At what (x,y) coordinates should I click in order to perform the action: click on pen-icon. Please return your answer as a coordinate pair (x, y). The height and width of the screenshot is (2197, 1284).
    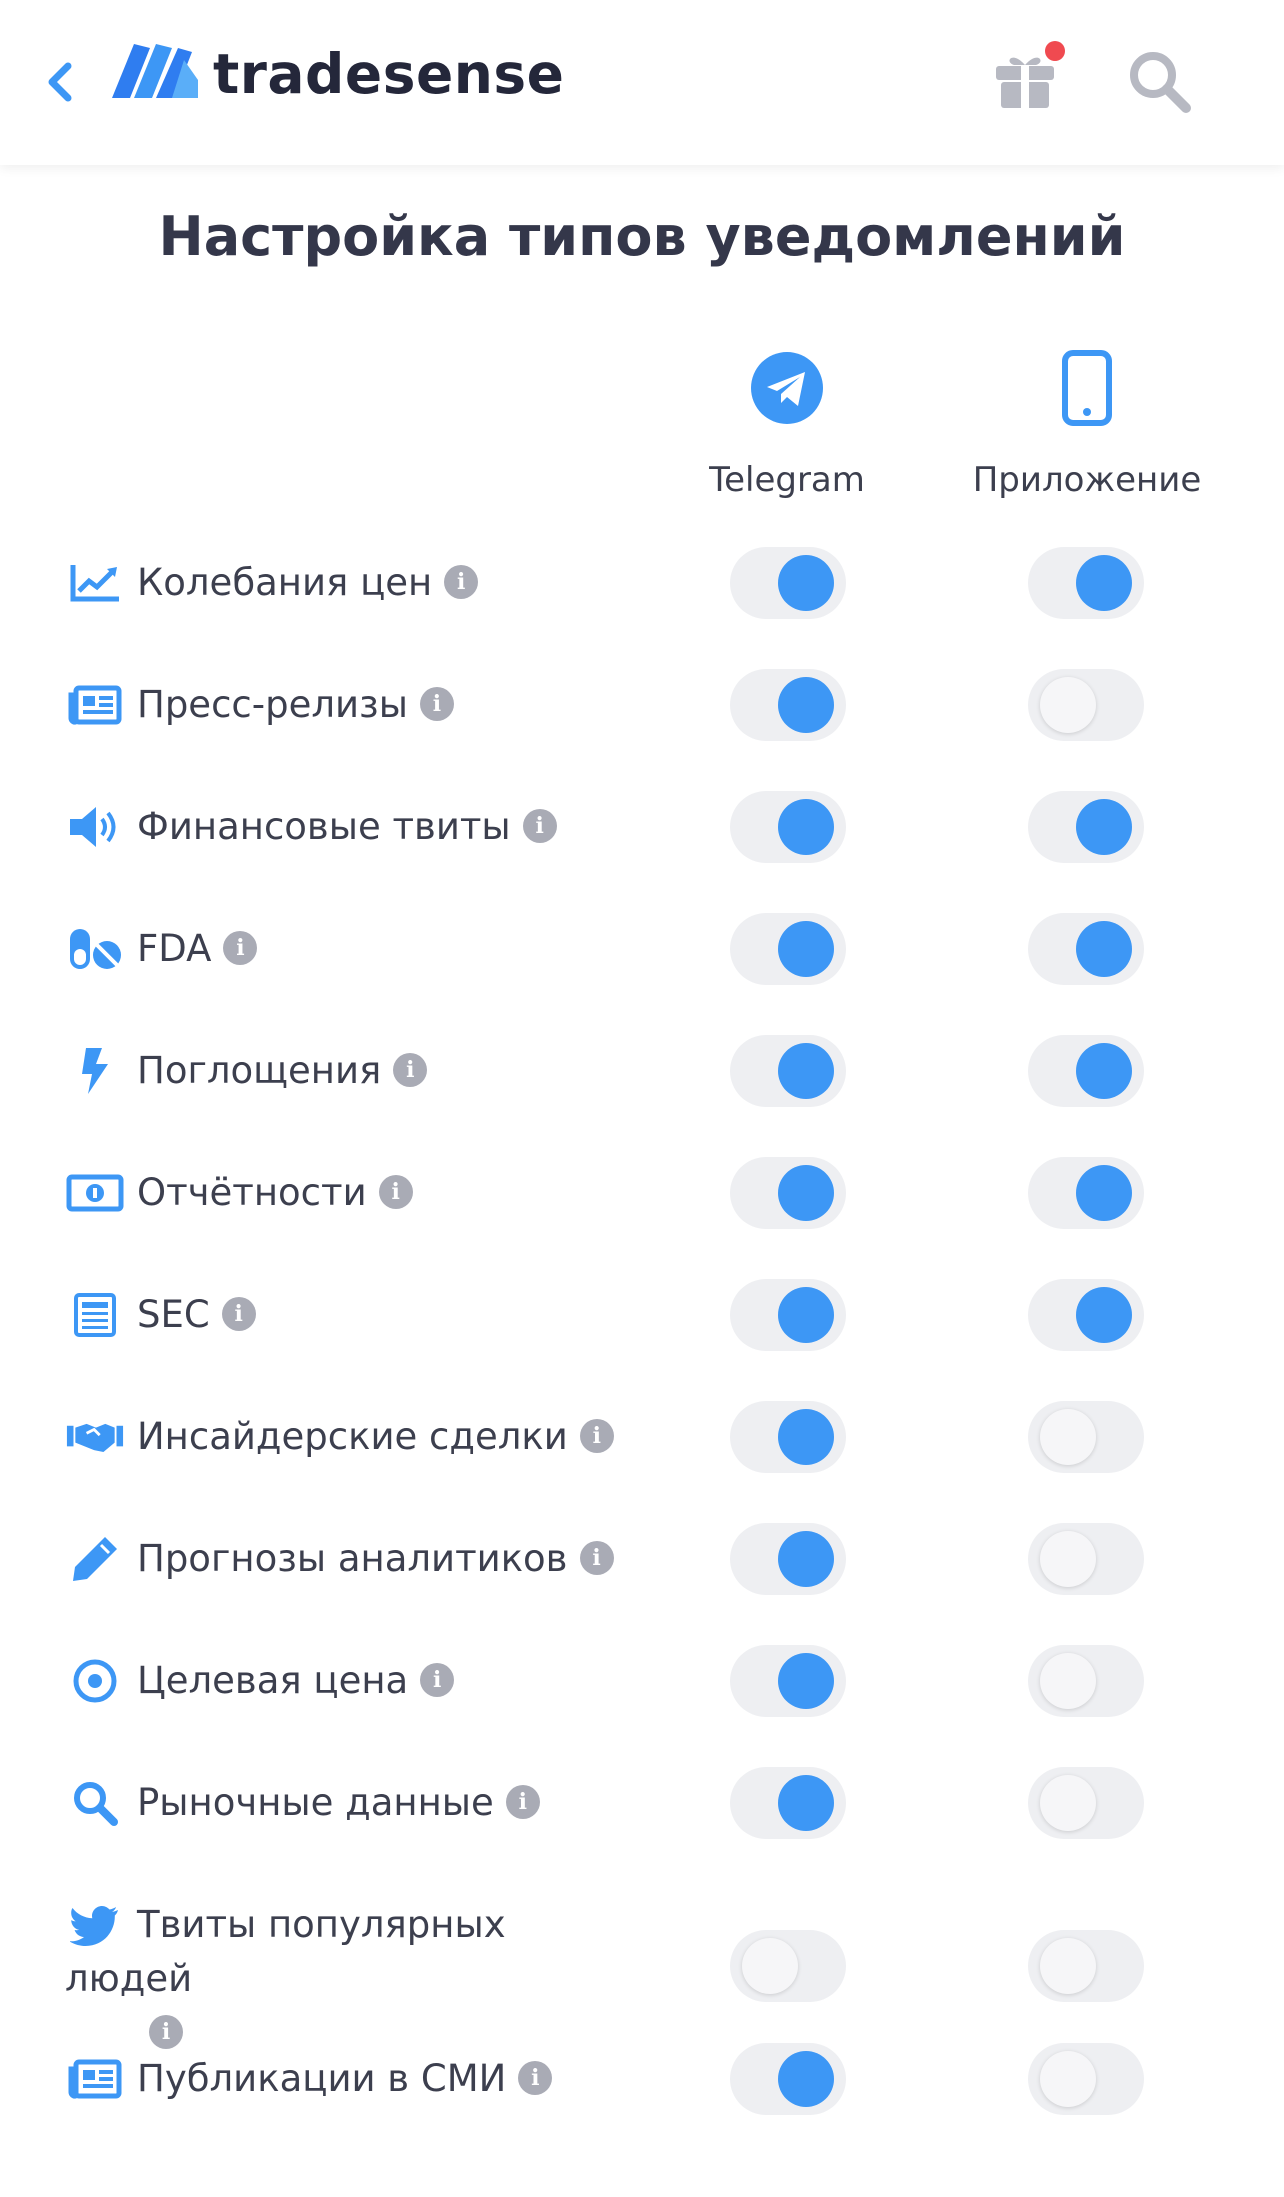
    Looking at the image, I should click on (95, 1559).